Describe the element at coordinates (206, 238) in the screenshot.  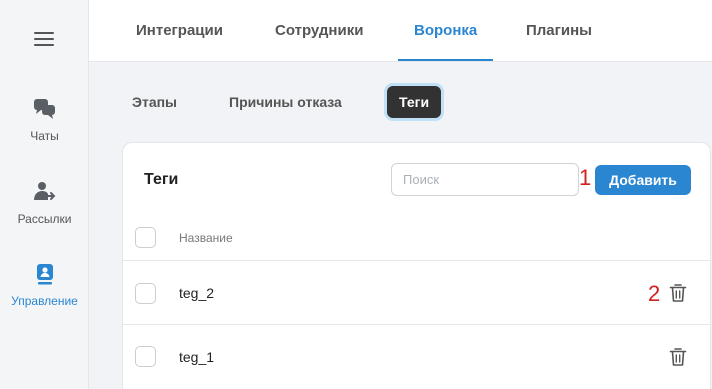
I see `column-header-name: Название` at that location.